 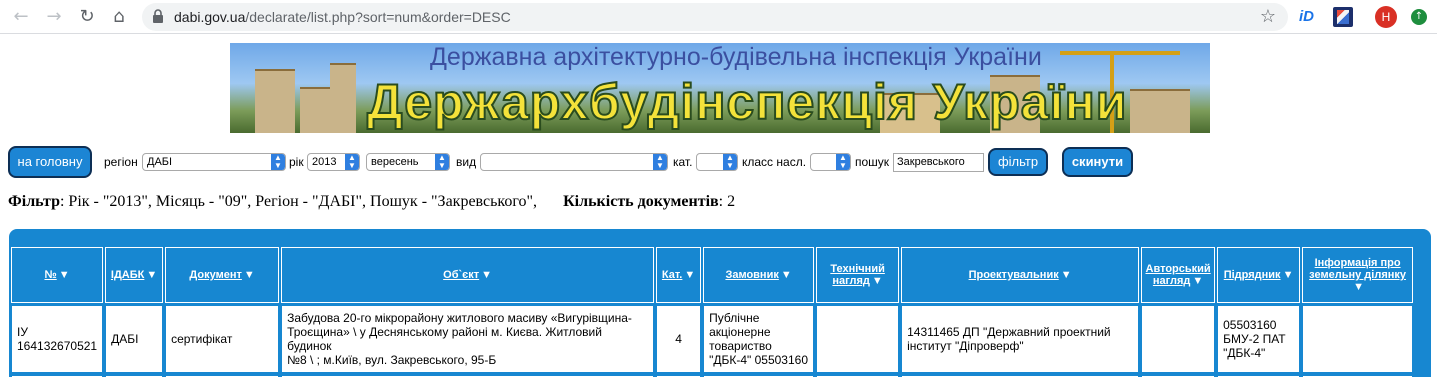 I want to click on year-select: 2013 ▲ ▼, so click(x=333, y=162).